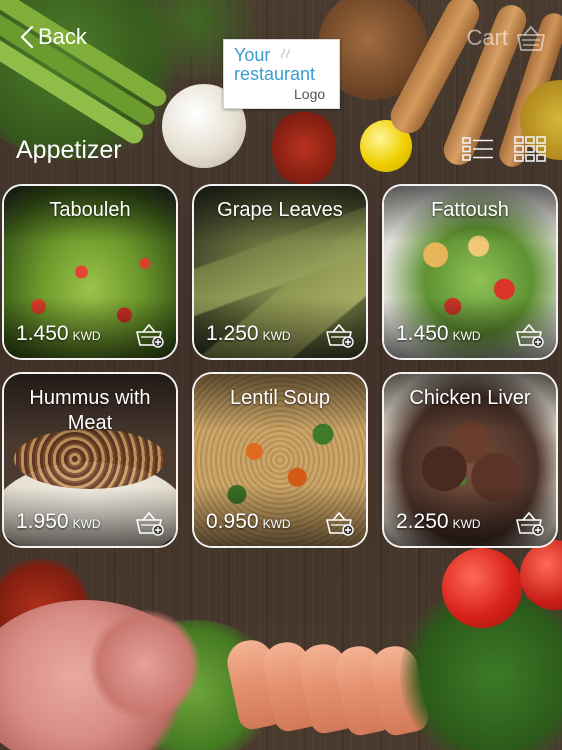 The image size is (562, 750). What do you see at coordinates (232, 521) in the screenshot?
I see `price-amount: 0.950` at bounding box center [232, 521].